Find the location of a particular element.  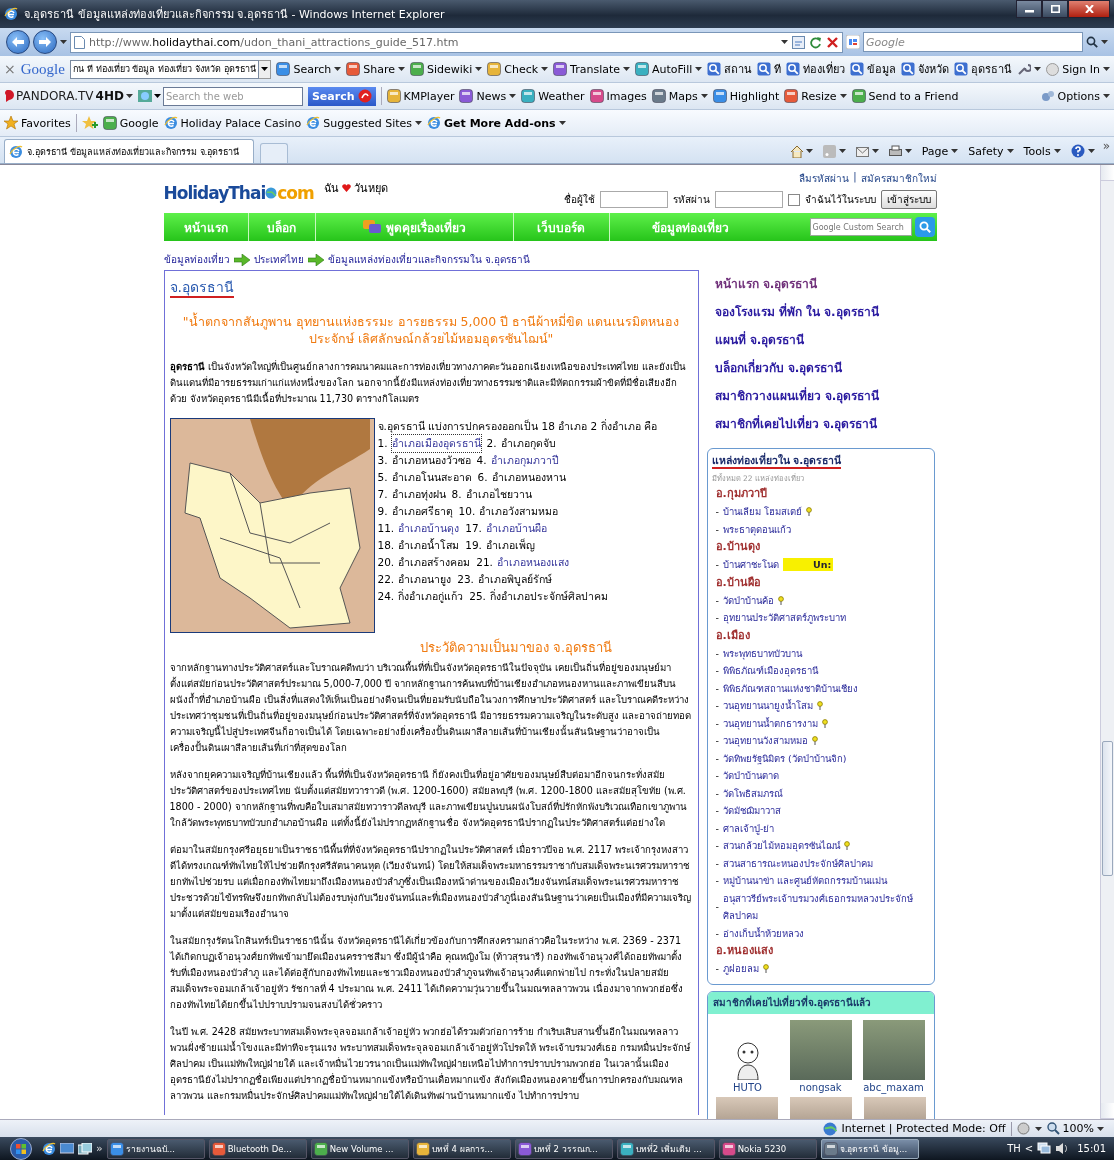

toolbar-button: Images is located at coordinates (618, 96).